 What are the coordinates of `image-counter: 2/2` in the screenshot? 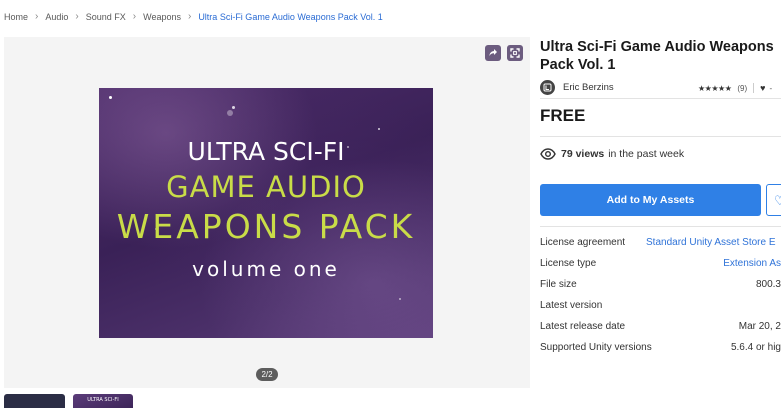 It's located at (267, 374).